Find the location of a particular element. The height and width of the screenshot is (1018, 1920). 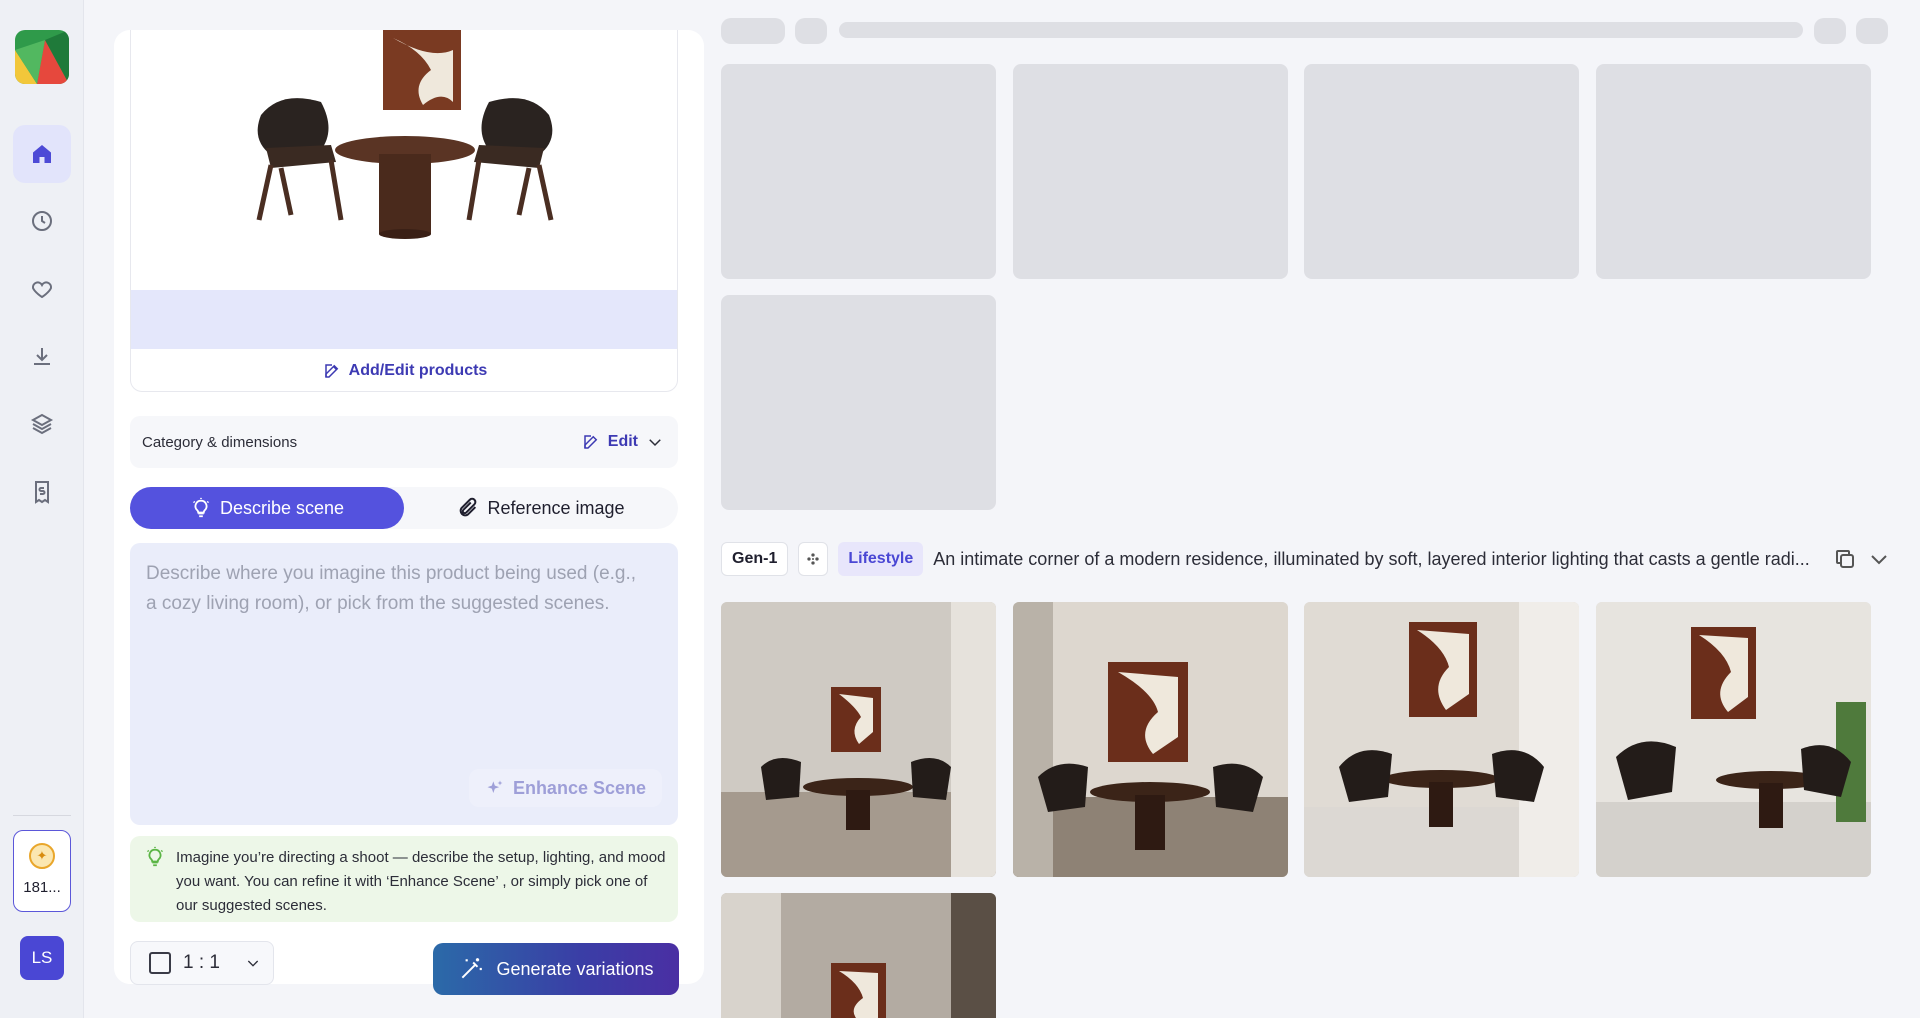

sidebar-item-home is located at coordinates (42, 154).